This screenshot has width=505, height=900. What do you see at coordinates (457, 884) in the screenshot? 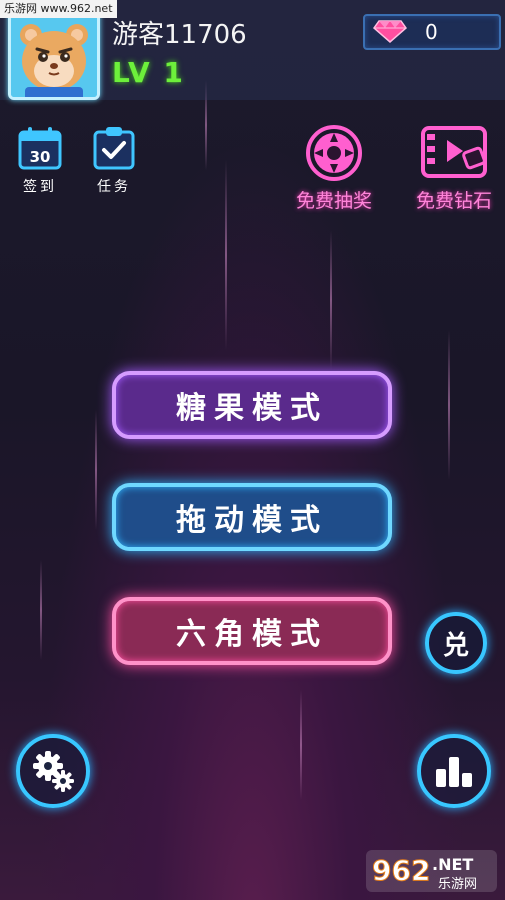
I see `logo-sub: 乐游网` at bounding box center [457, 884].